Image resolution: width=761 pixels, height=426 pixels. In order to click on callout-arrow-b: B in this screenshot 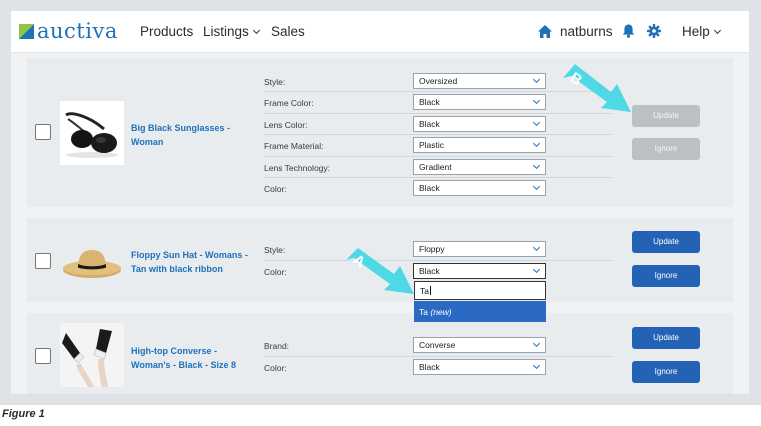, I will do `click(597, 88)`.